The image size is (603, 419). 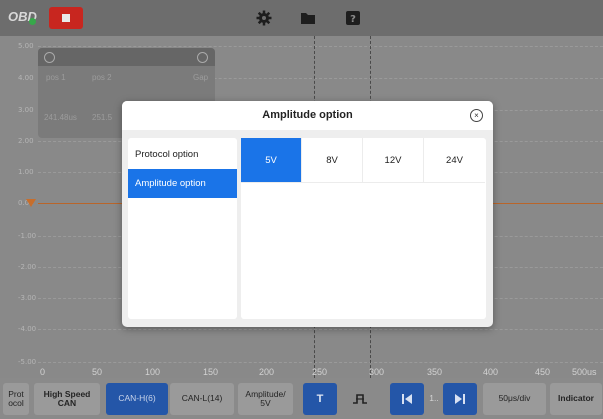 I want to click on x-axis-label: 200, so click(x=267, y=372).